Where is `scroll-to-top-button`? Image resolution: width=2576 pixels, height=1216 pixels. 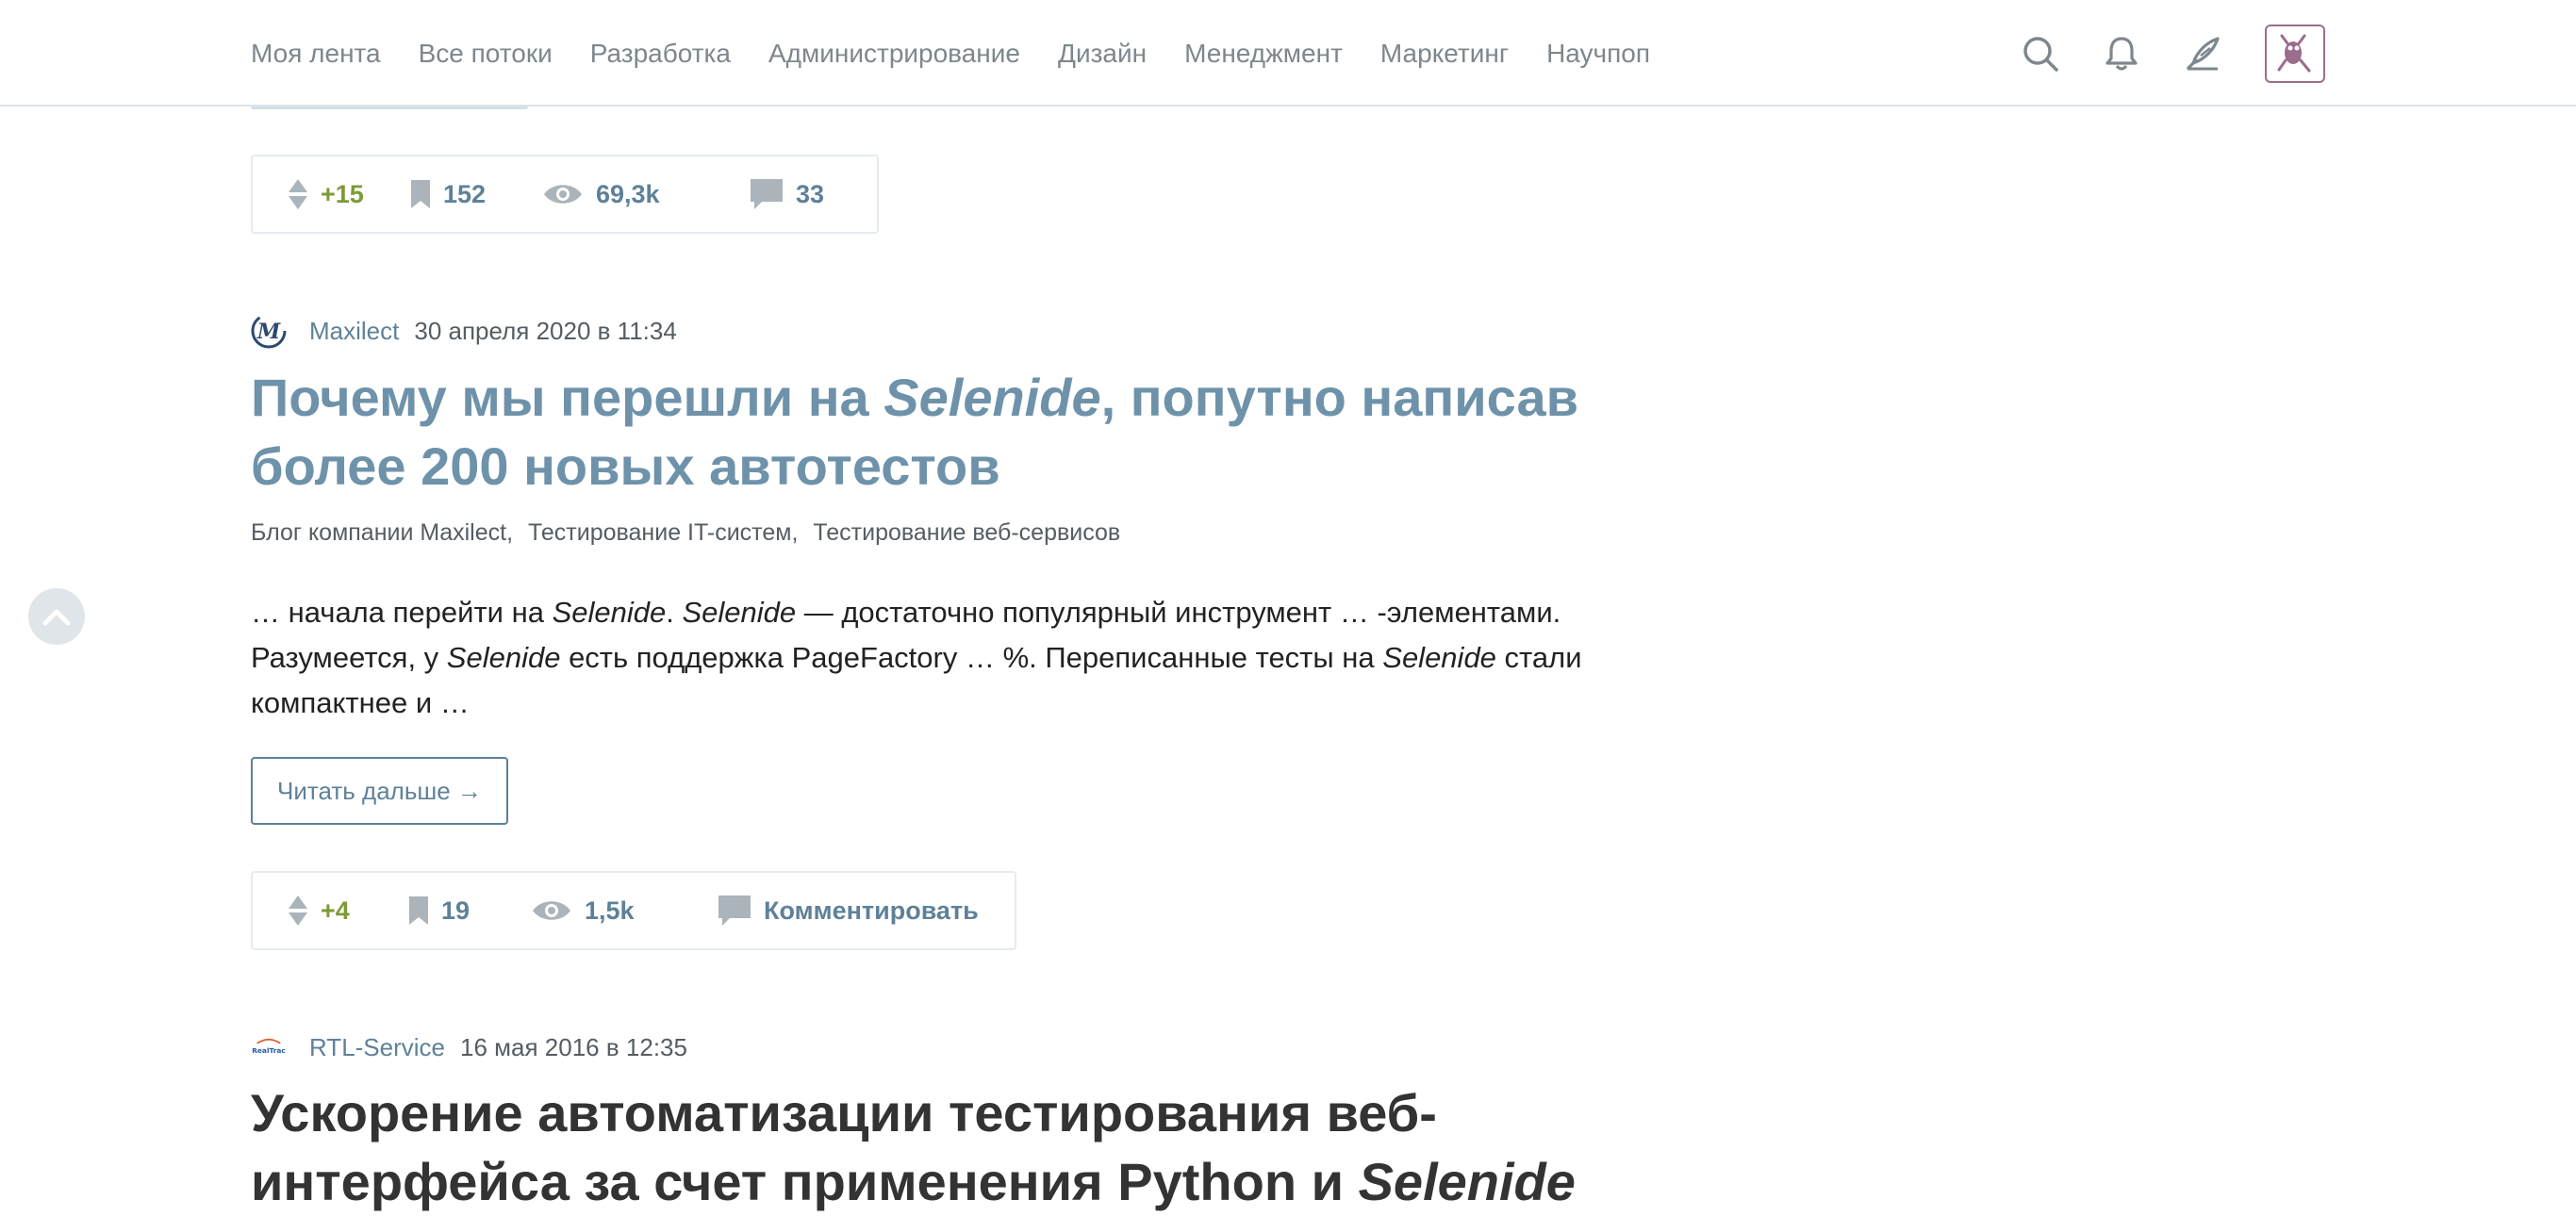
scroll-to-top-button is located at coordinates (56, 616).